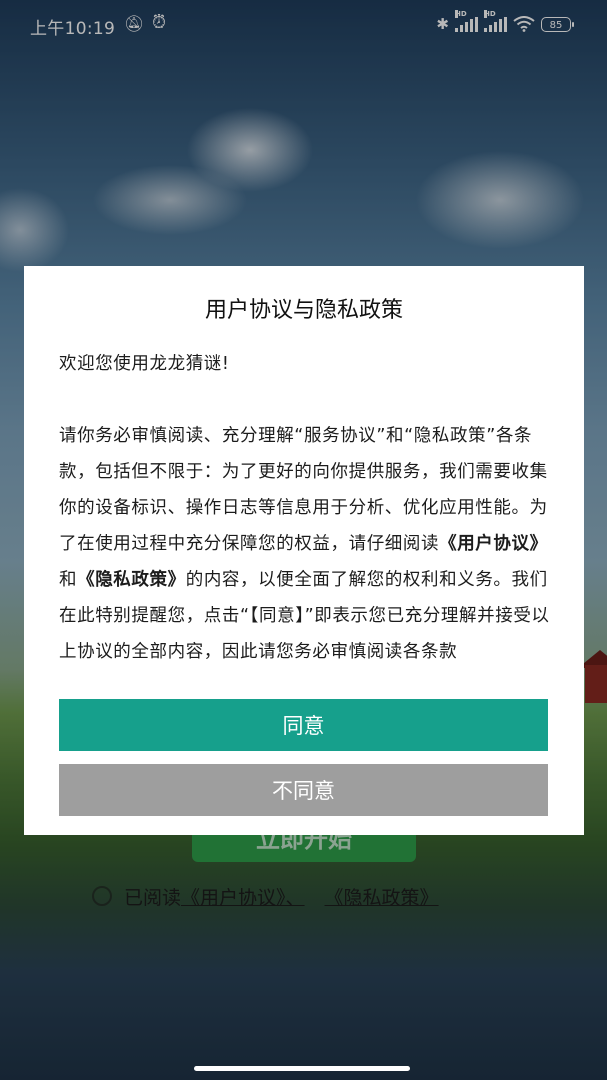 Image resolution: width=607 pixels, height=1080 pixels. I want to click on agreement-text-and: 和, so click(68, 580).